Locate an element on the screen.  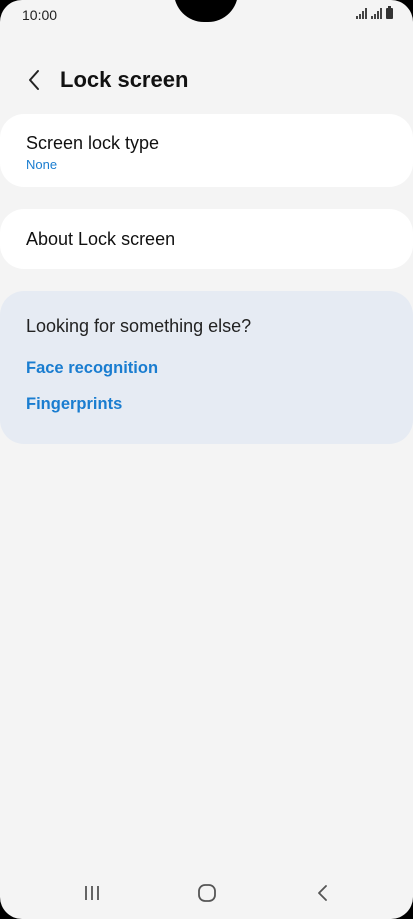
recents-button is located at coordinates (92, 893).